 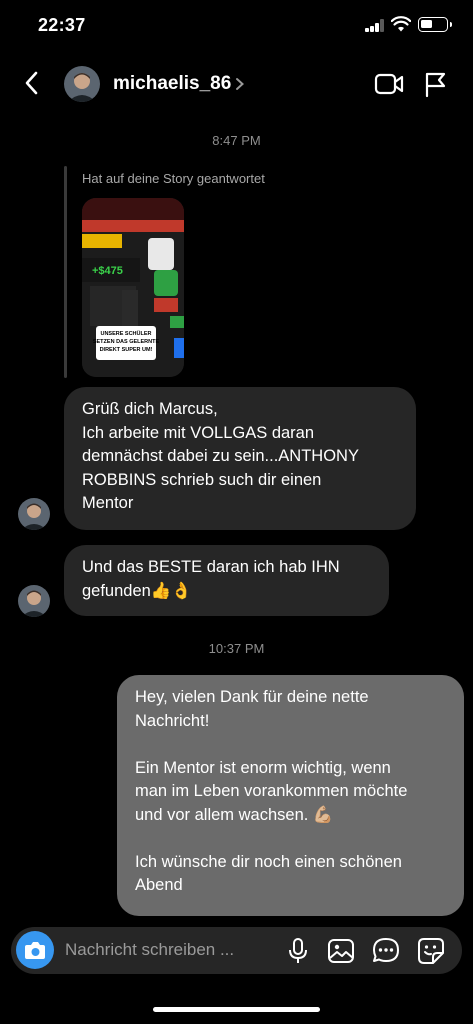 What do you see at coordinates (435, 84) in the screenshot?
I see `flag-icon` at bounding box center [435, 84].